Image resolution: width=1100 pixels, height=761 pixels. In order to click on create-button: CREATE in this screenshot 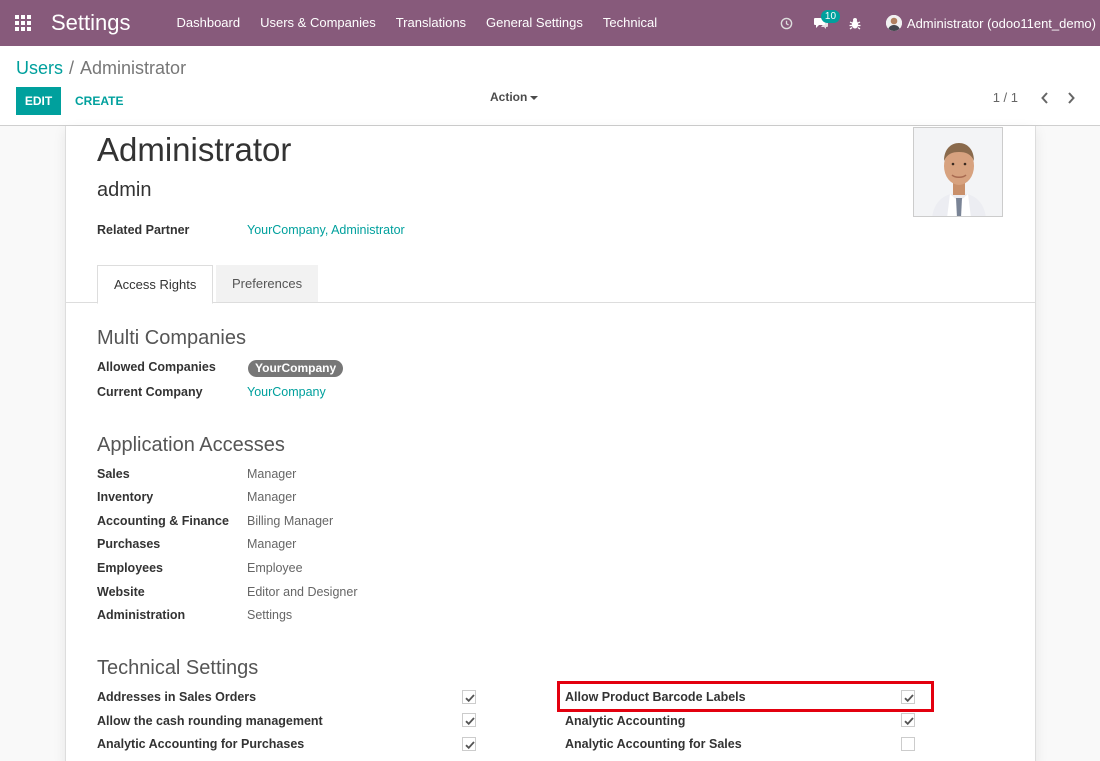, I will do `click(99, 101)`.